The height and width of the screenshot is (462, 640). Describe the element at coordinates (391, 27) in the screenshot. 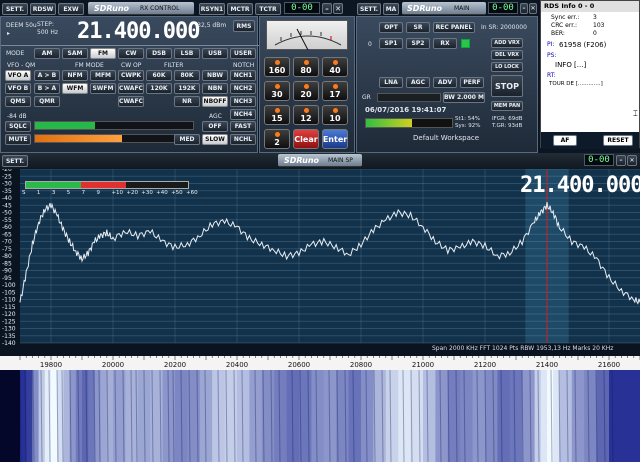

I see `opt-button: OPT` at that location.